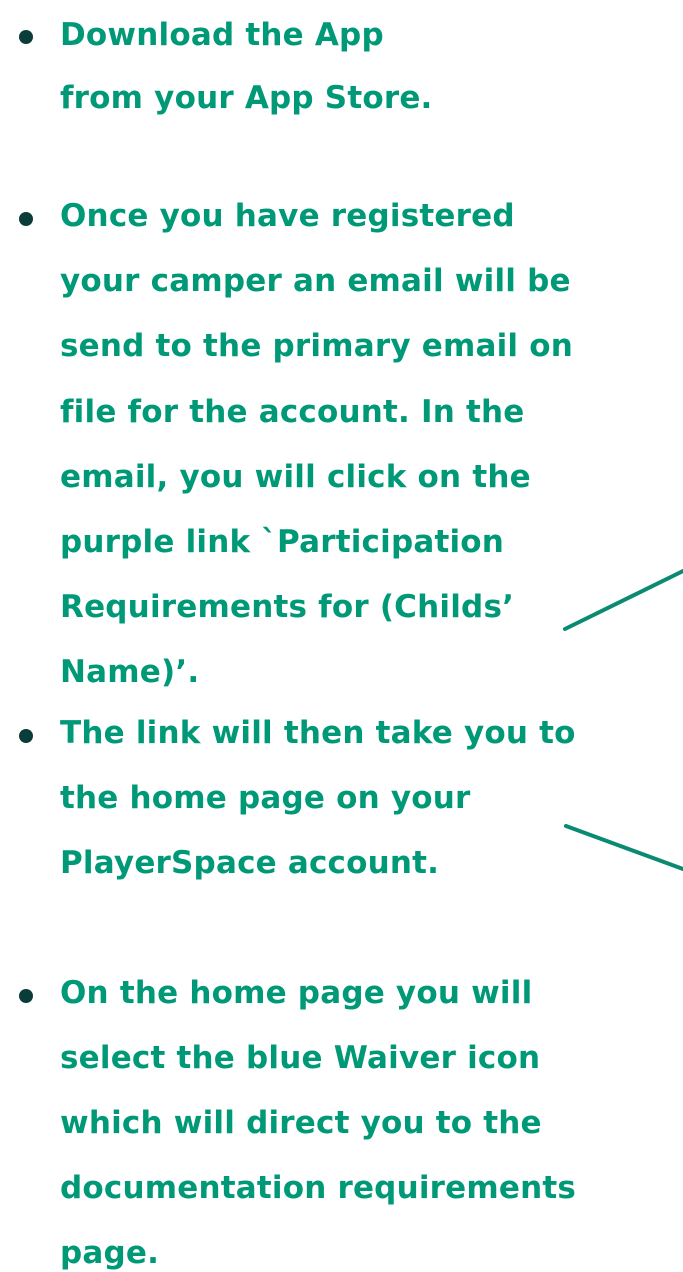 This screenshot has width=683, height=1272. I want to click on bullet-text-line: page., so click(110, 1253).